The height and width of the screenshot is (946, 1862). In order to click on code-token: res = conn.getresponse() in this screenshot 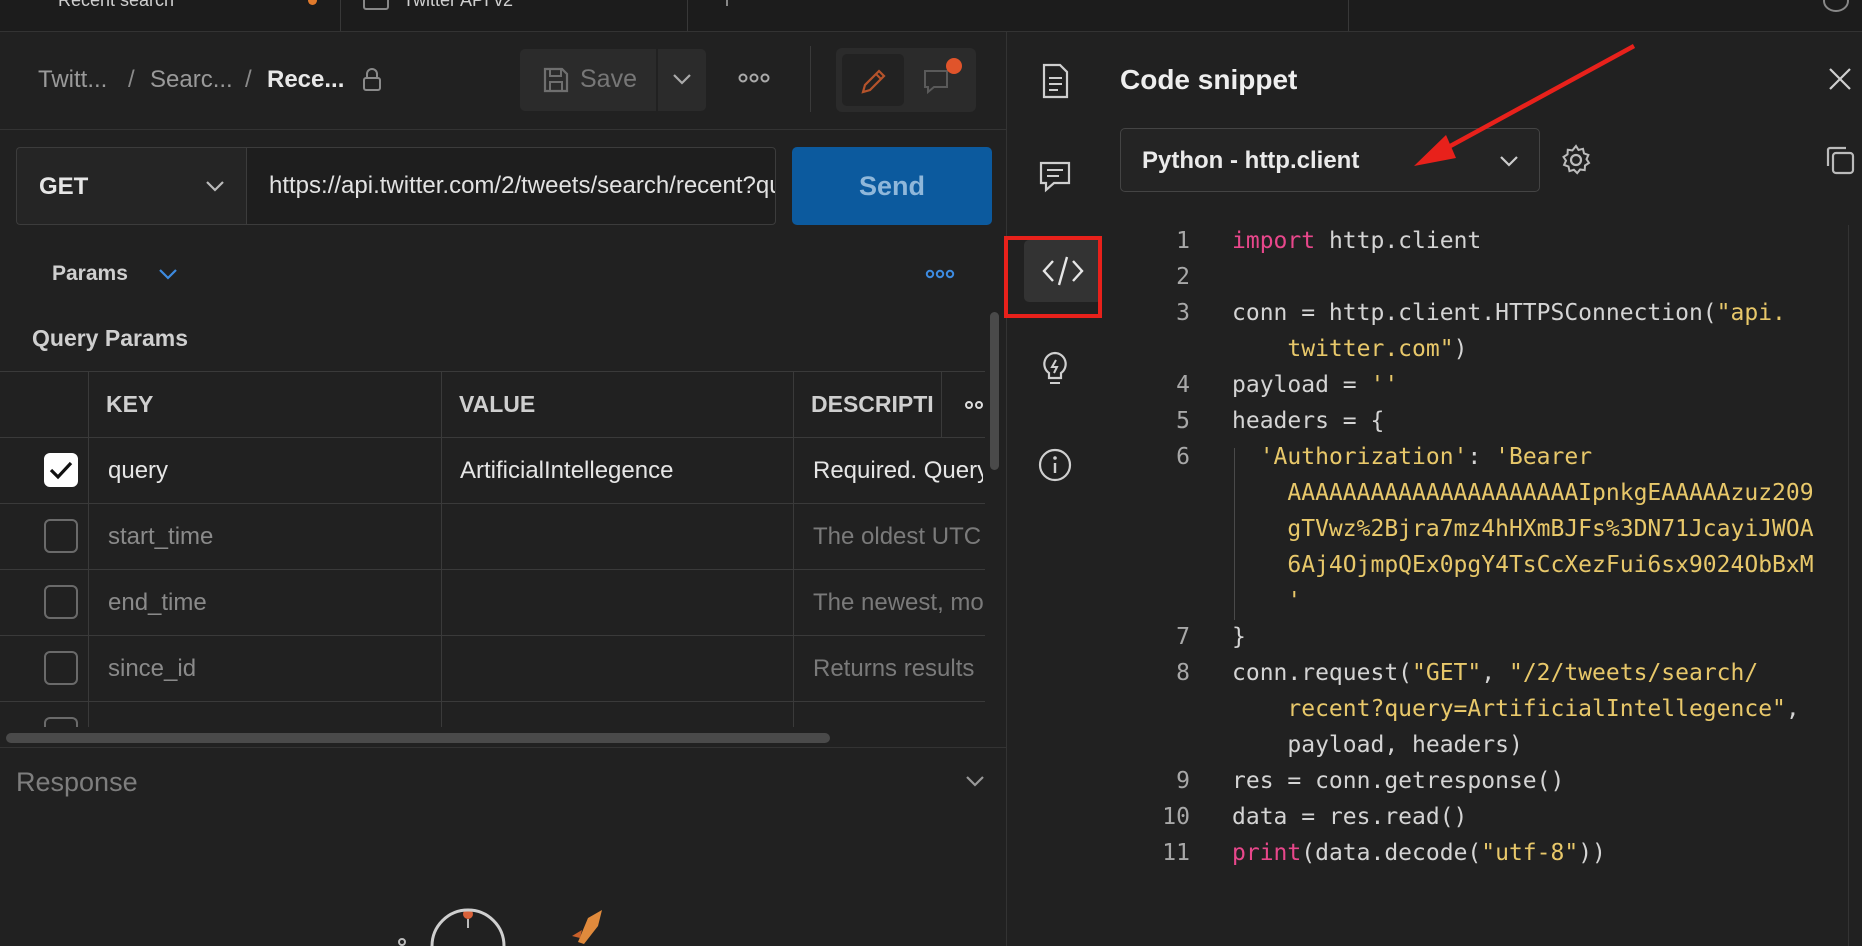, I will do `click(1398, 781)`.